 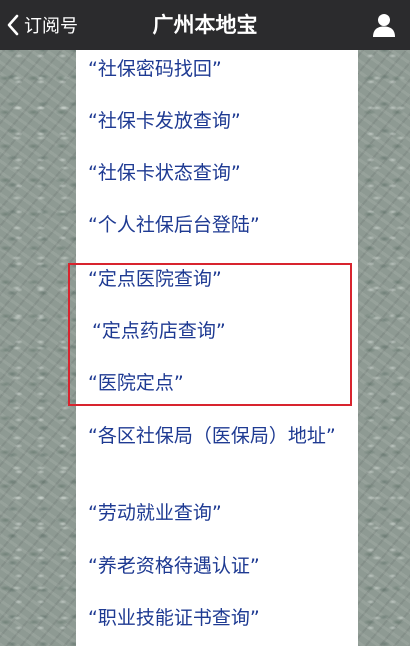 I want to click on list-item-card-issuance-query: “社保卡发放查询”, so click(x=164, y=121).